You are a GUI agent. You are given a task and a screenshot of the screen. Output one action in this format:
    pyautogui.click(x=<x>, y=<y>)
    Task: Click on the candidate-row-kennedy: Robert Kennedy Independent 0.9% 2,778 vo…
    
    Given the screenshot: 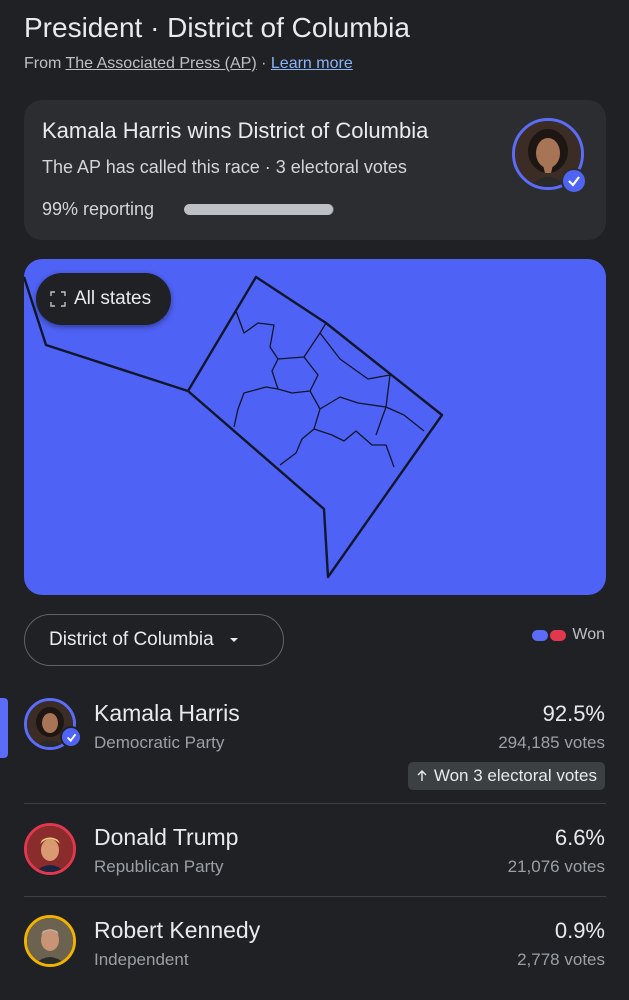 What is the action you would take?
    pyautogui.click(x=314, y=945)
    